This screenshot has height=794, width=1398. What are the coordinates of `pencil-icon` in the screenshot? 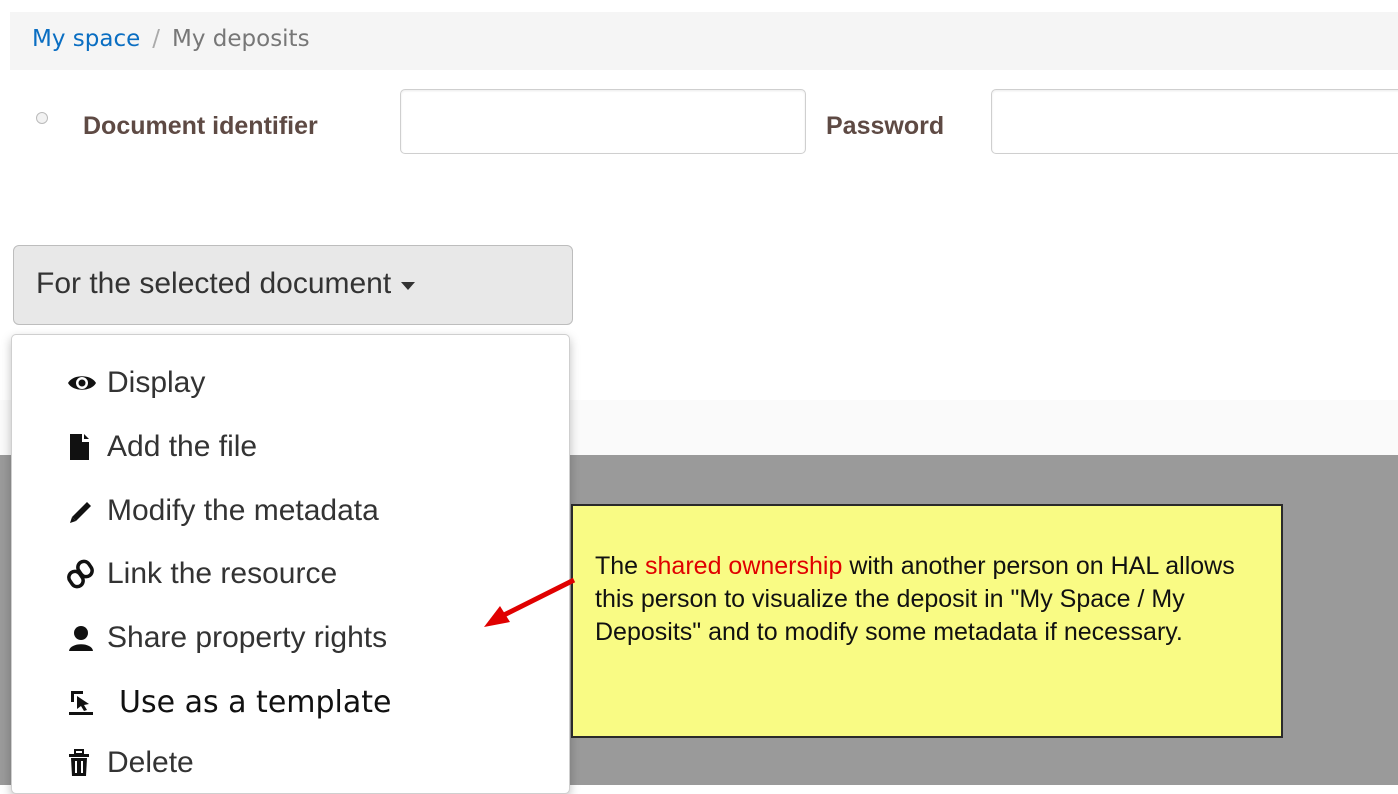 It's located at (87, 511).